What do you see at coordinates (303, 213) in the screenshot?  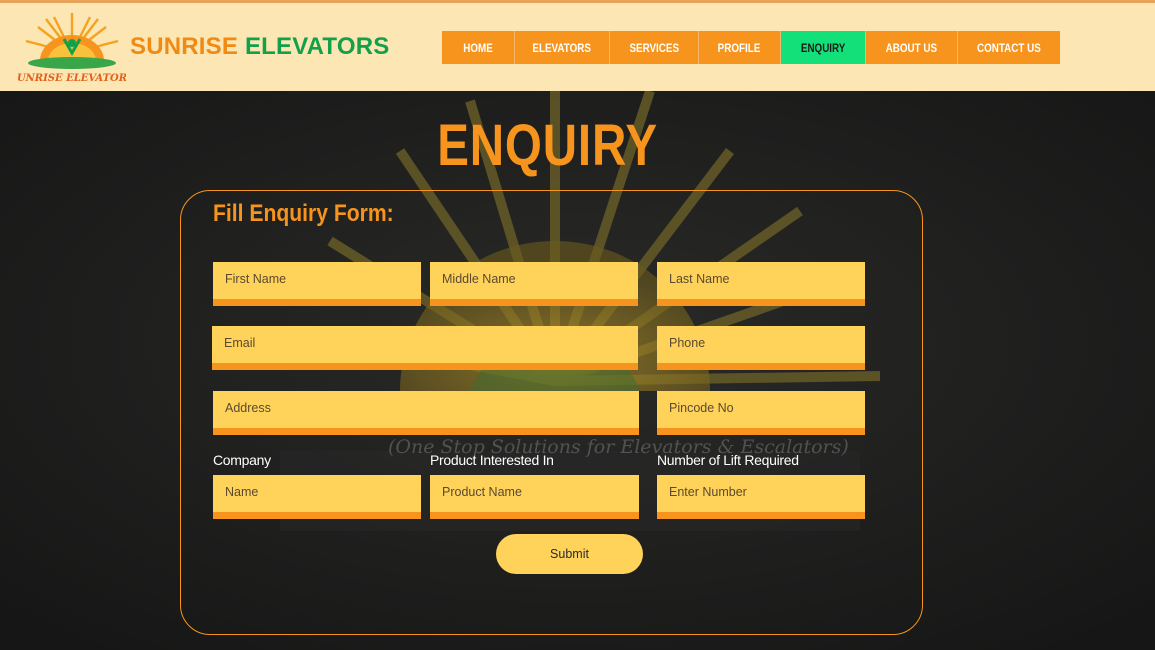 I see `form-heading-text: Fill Enquiry Form:` at bounding box center [303, 213].